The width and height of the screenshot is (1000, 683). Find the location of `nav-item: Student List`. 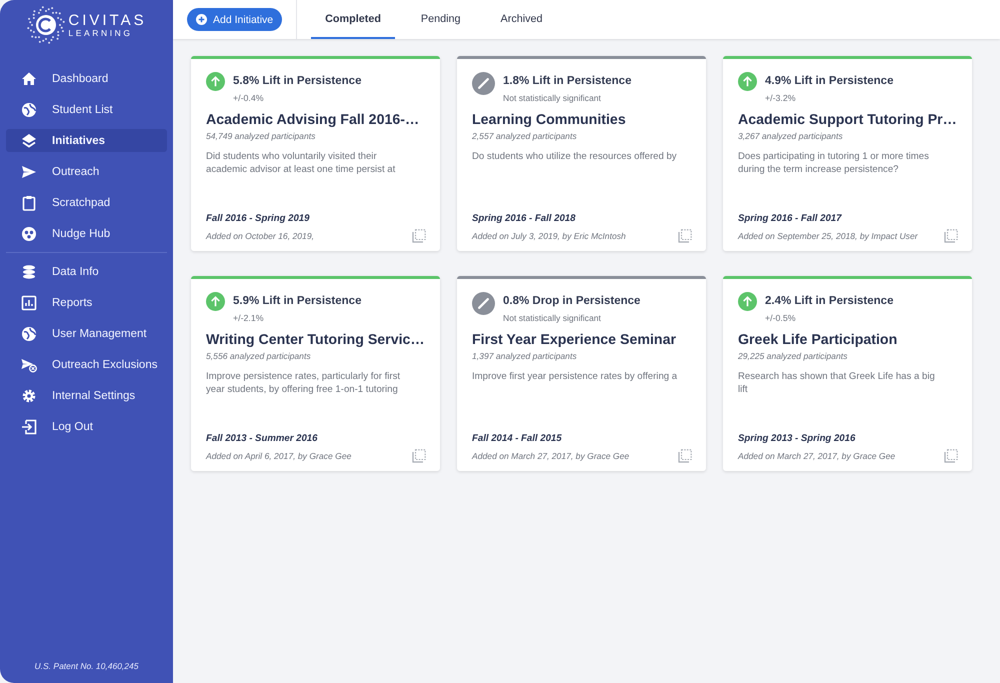

nav-item: Student List is located at coordinates (86, 109).